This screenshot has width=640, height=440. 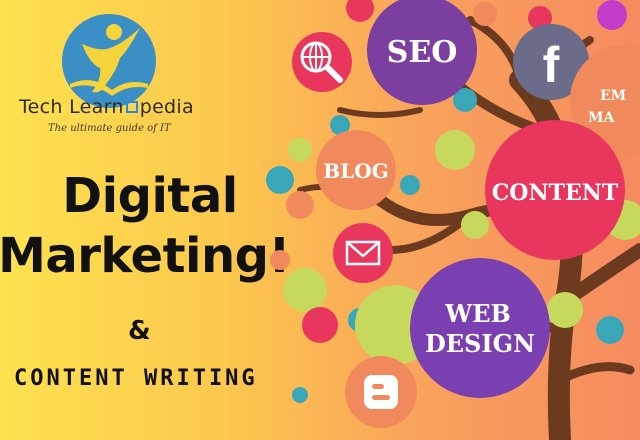 I want to click on email-label-1: EM, so click(x=613, y=96).